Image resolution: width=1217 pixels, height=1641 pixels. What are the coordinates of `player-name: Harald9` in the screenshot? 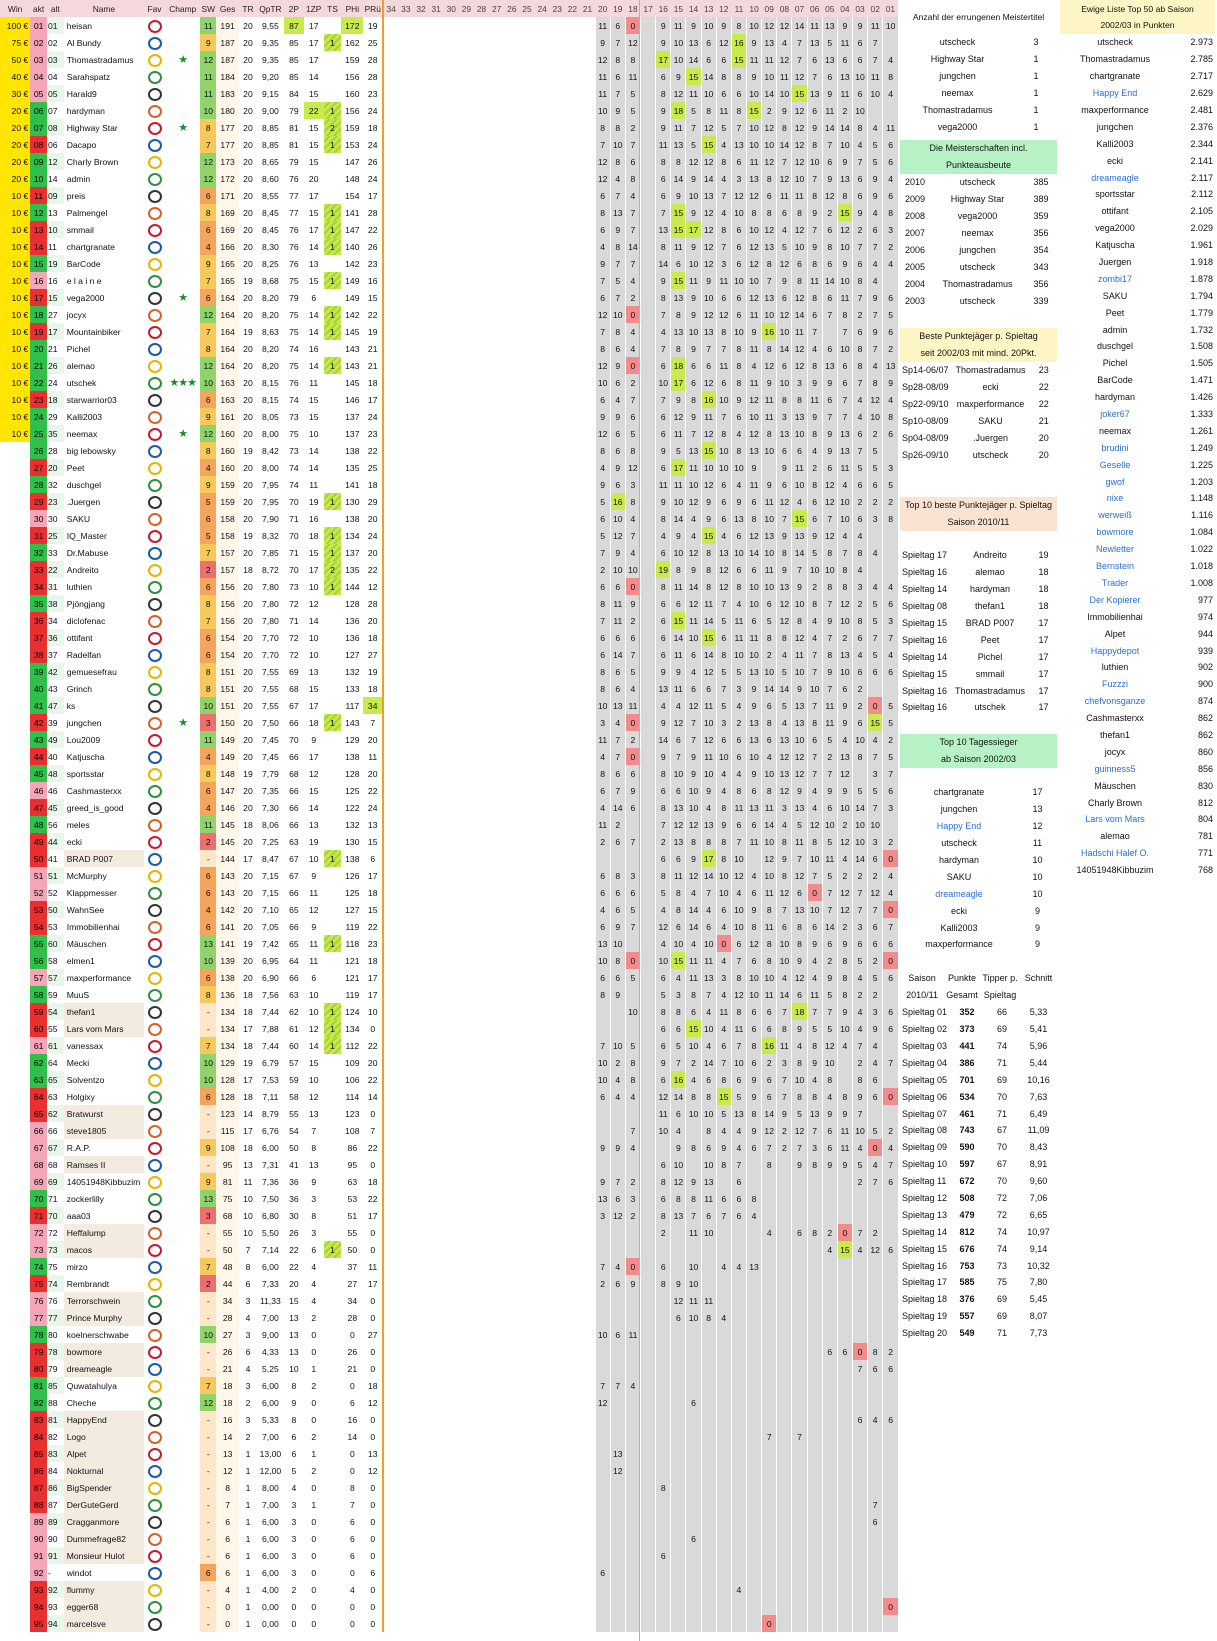 It's located at (81, 93).